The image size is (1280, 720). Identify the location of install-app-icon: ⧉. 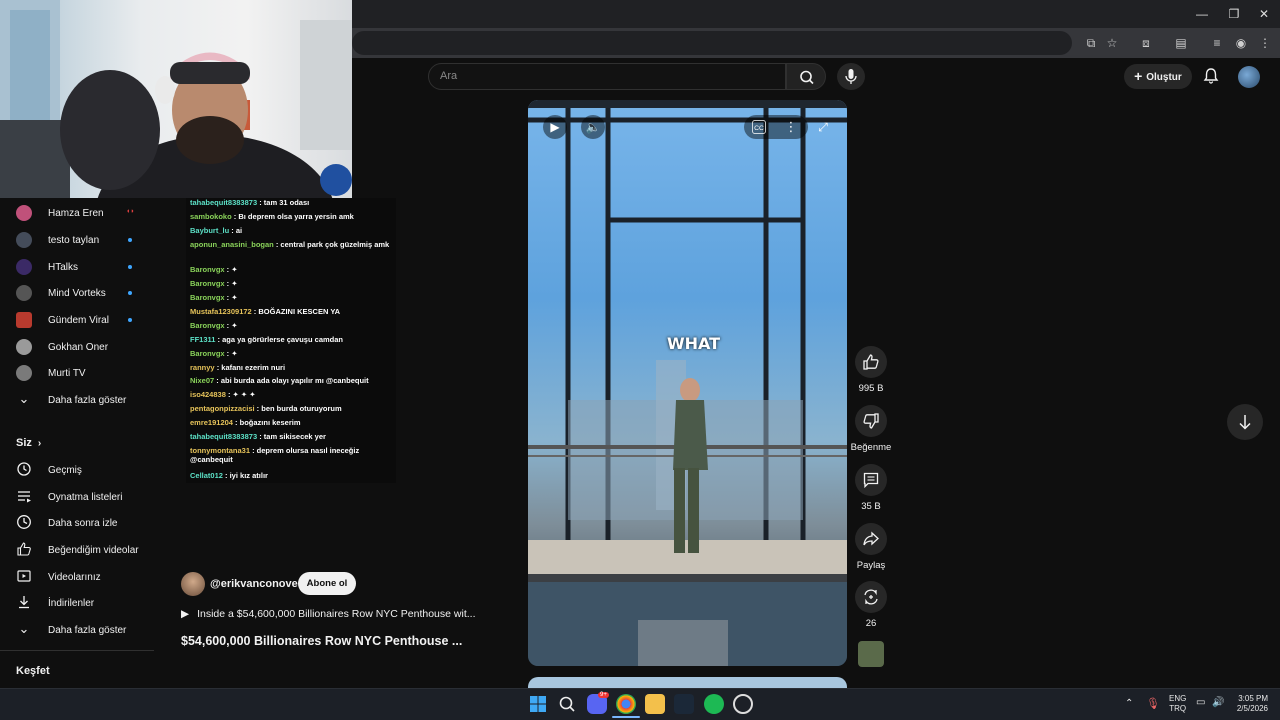
(1091, 43).